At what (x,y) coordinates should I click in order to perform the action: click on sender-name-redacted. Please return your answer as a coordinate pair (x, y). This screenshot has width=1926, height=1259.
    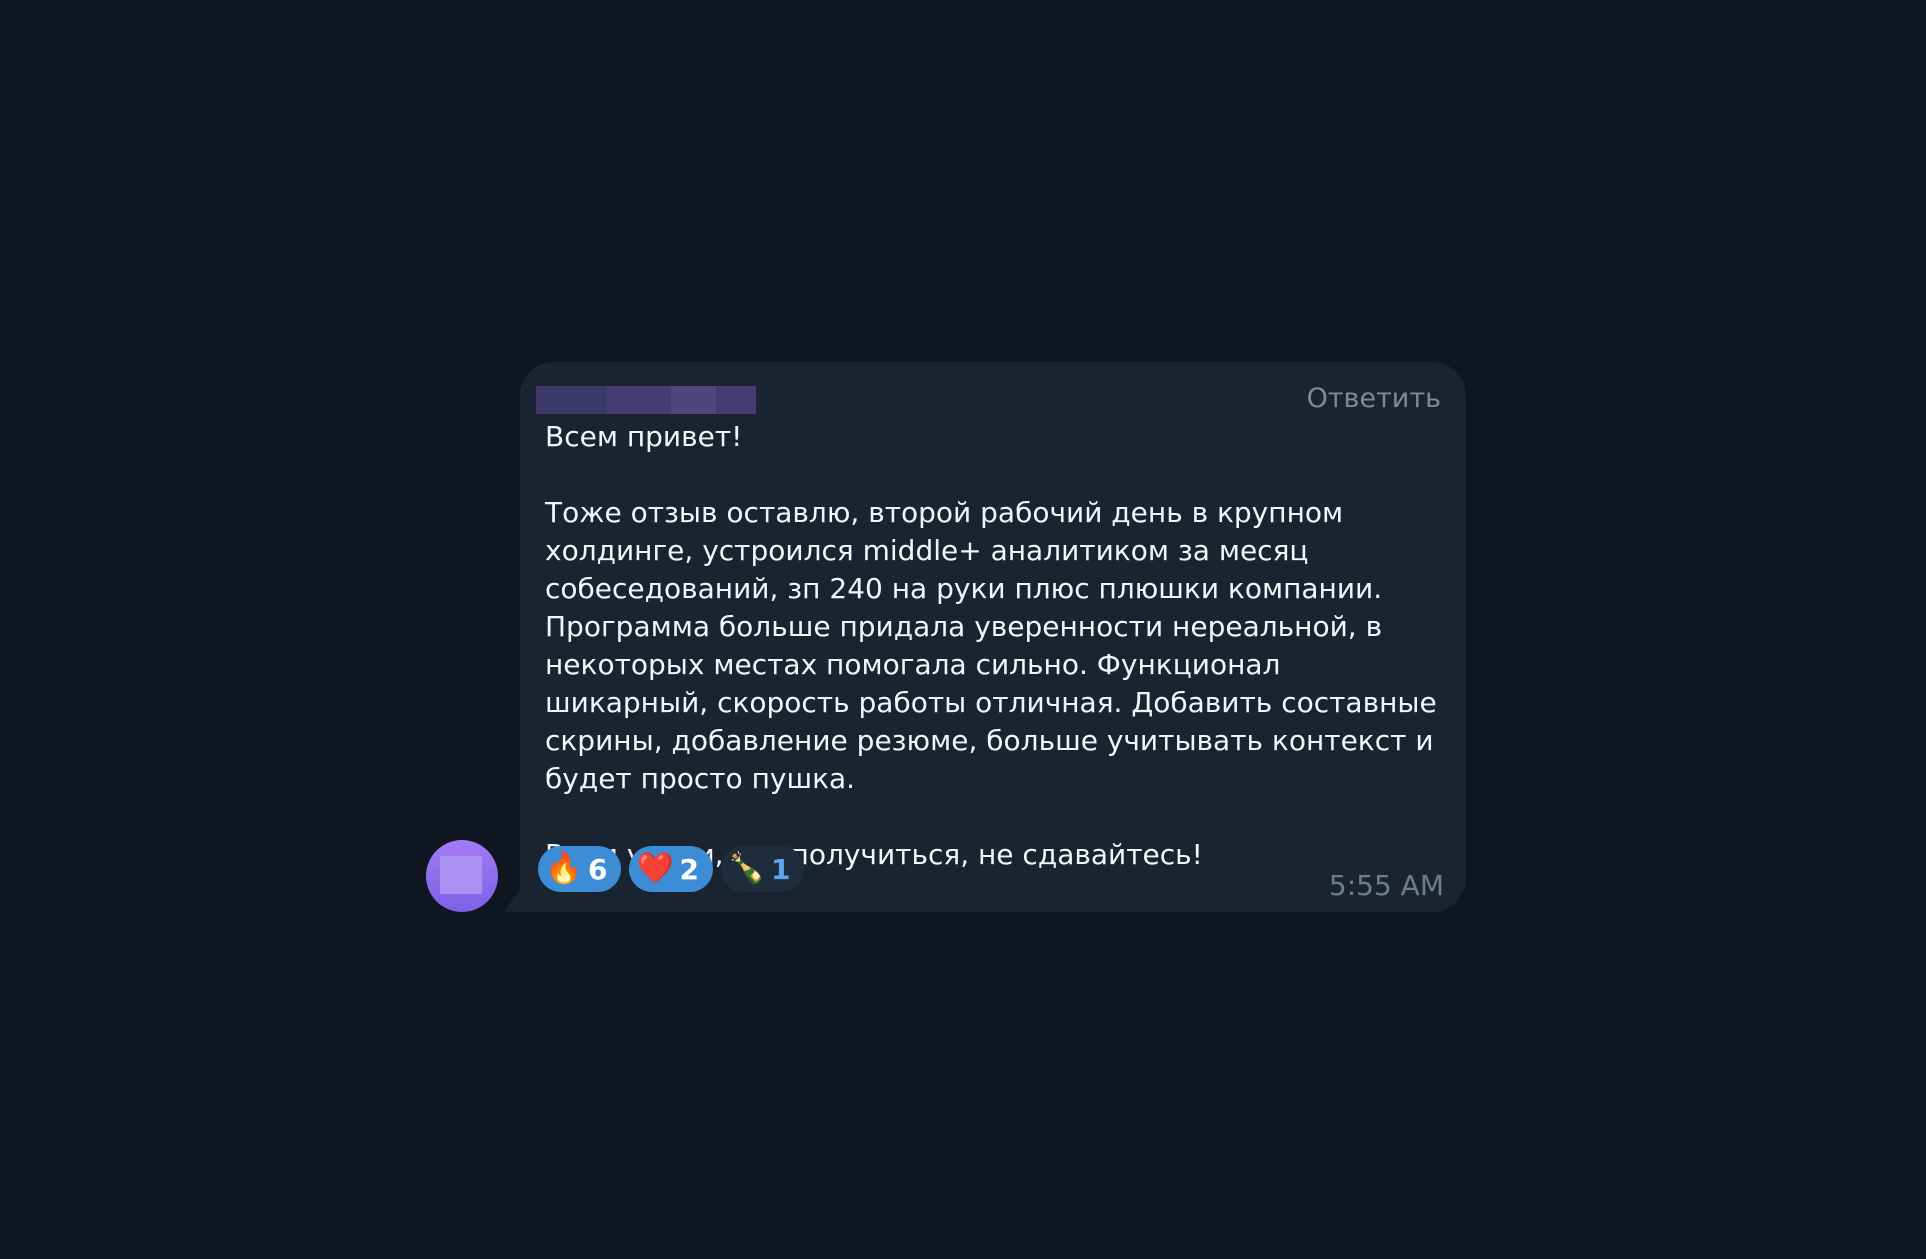
    Looking at the image, I should click on (646, 400).